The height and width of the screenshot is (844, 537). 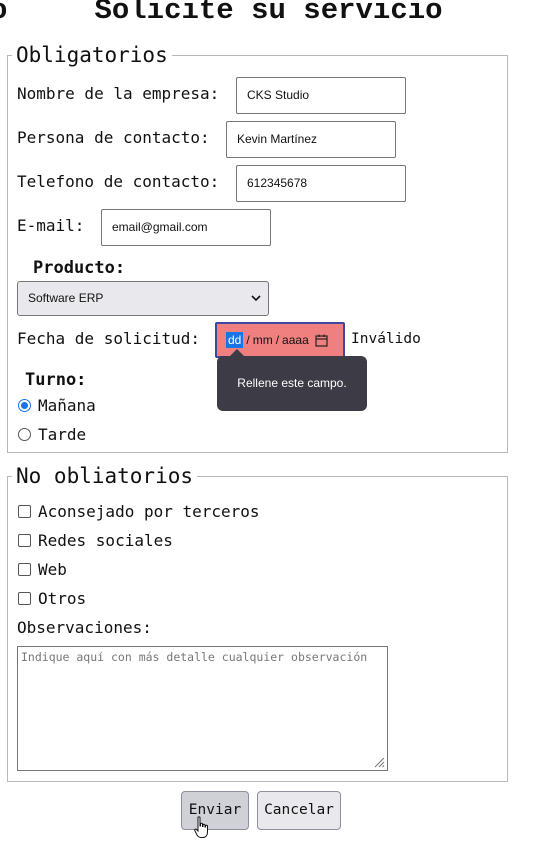 What do you see at coordinates (24, 540) in the screenshot?
I see `checkbox-redes` at bounding box center [24, 540].